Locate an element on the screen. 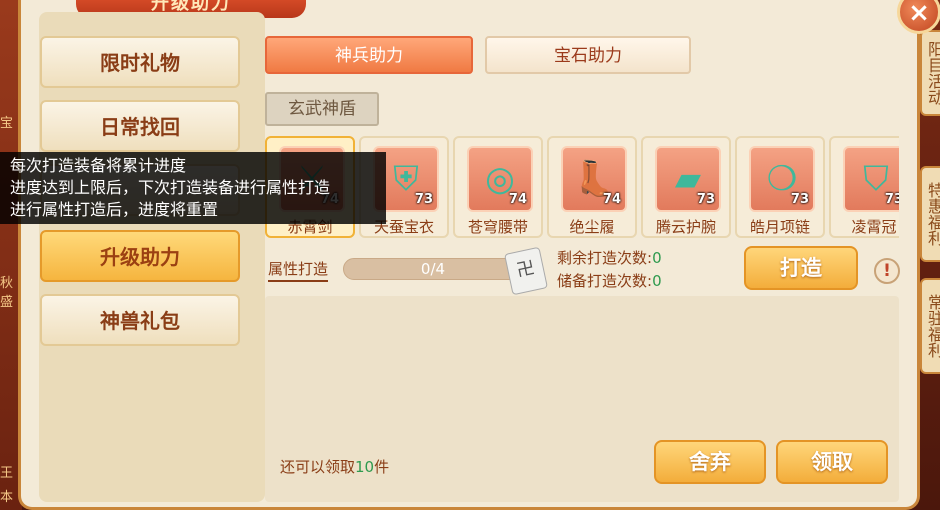  deco-text: 宝 is located at coordinates (7, 123).